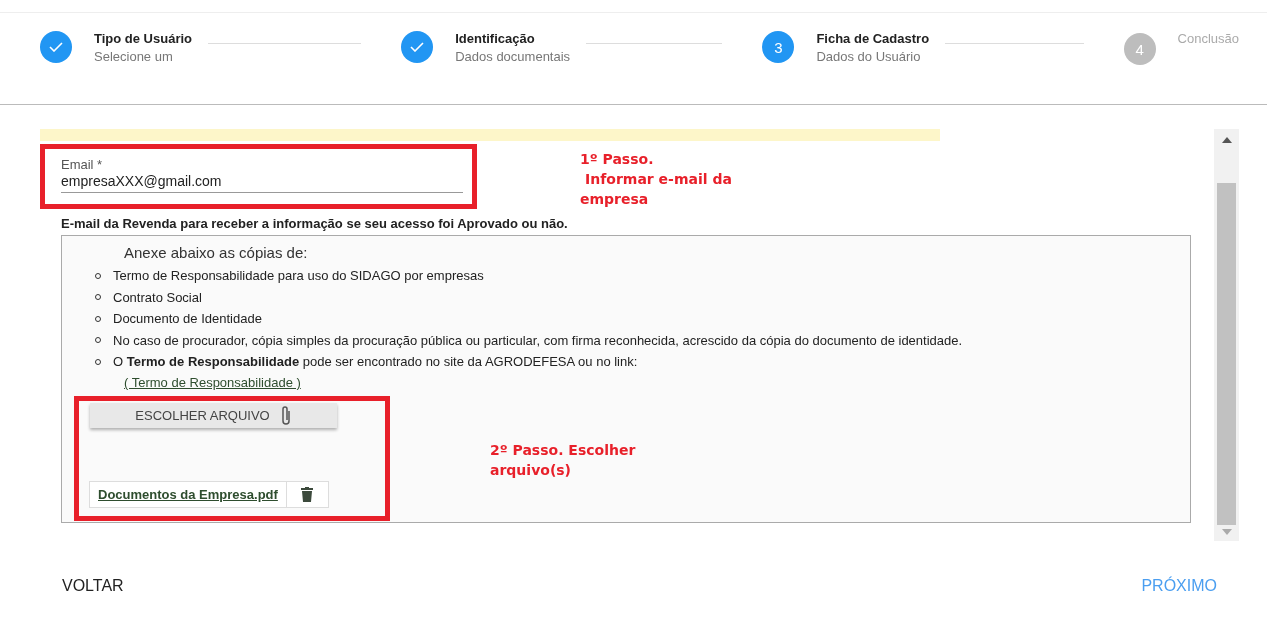  I want to click on scrollbar, so click(1226, 335).